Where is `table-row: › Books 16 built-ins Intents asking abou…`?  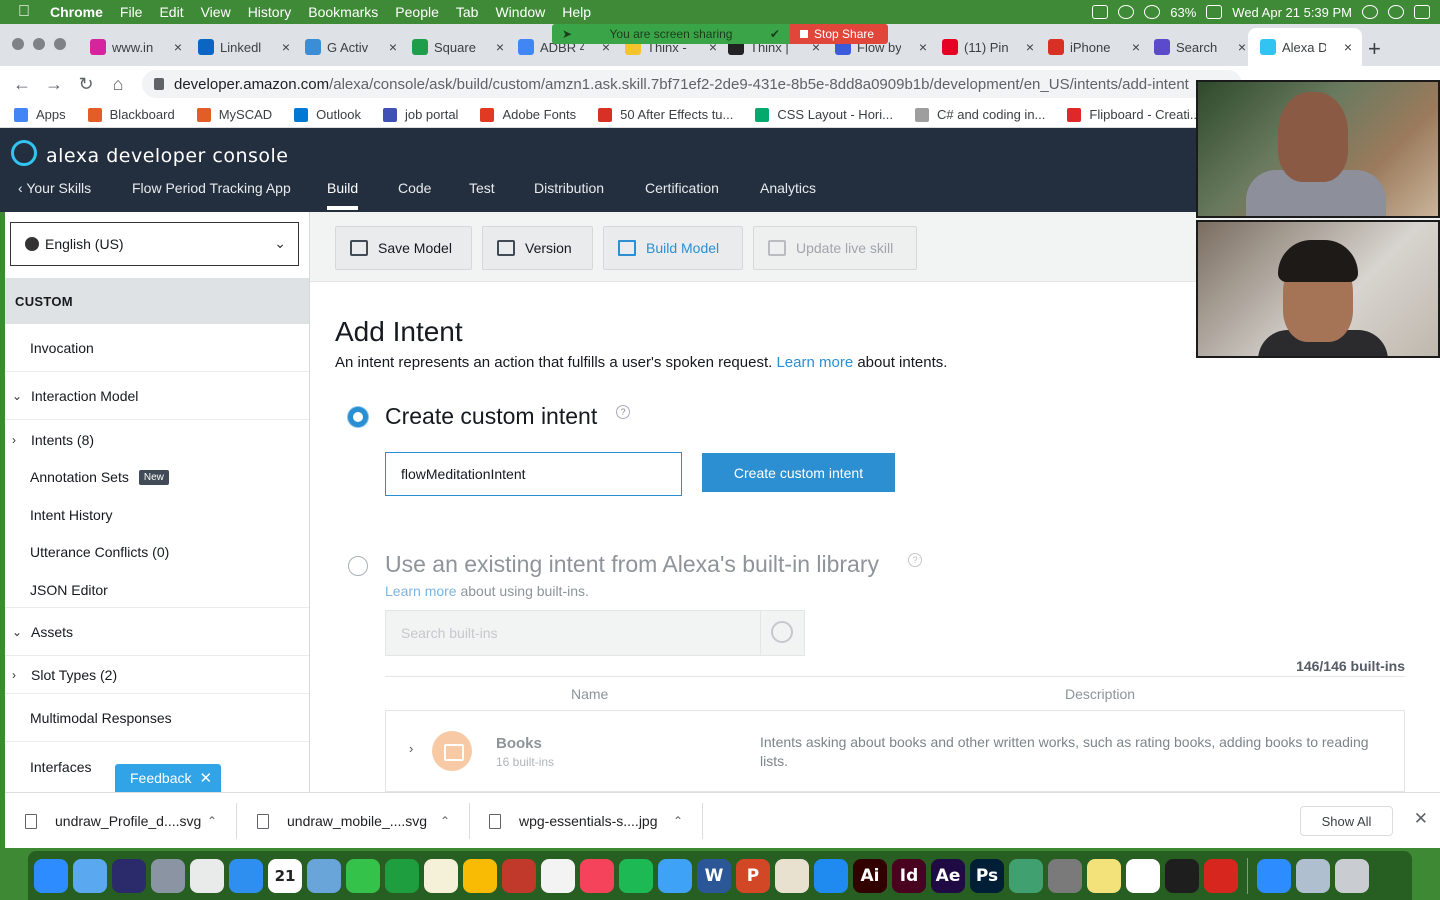
table-row: › Books 16 built-ins Intents asking abou… is located at coordinates (895, 751).